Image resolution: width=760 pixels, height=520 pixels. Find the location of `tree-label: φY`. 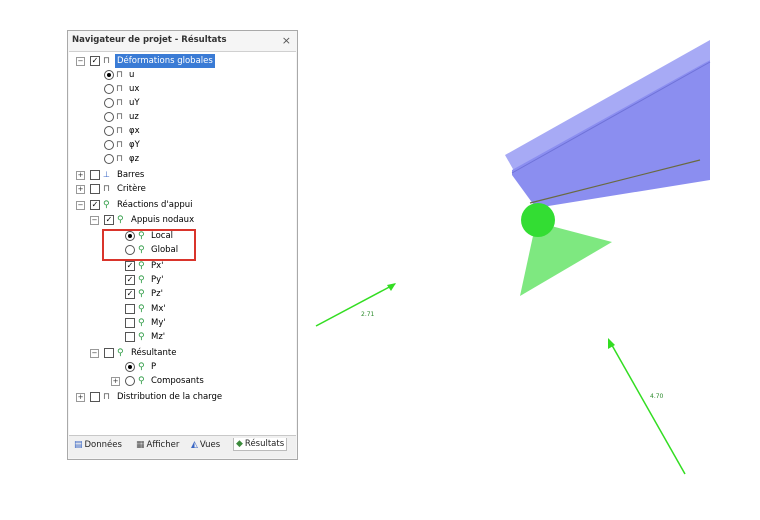

tree-label: φY is located at coordinates (134, 145).